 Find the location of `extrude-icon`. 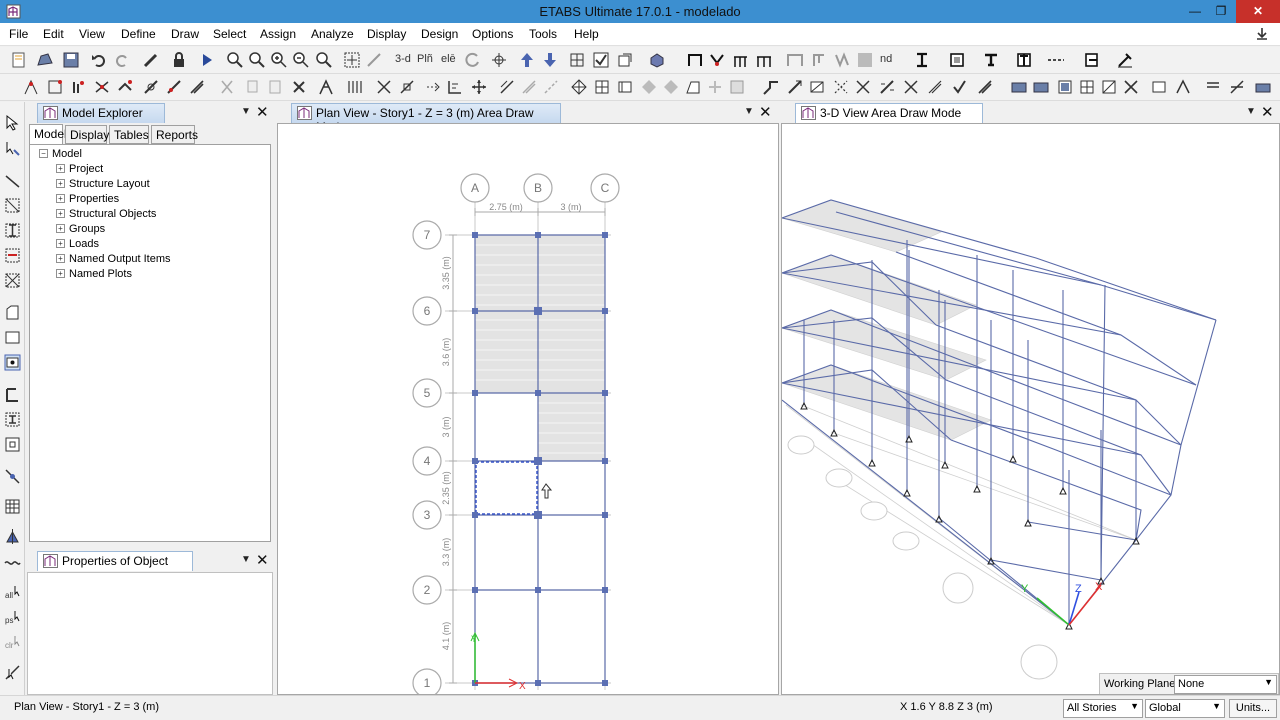

extrude-icon is located at coordinates (657, 60).